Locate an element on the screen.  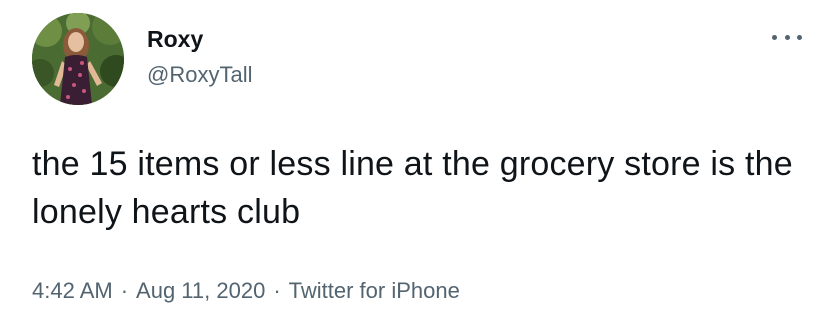
profile-photo-image is located at coordinates (78, 59).